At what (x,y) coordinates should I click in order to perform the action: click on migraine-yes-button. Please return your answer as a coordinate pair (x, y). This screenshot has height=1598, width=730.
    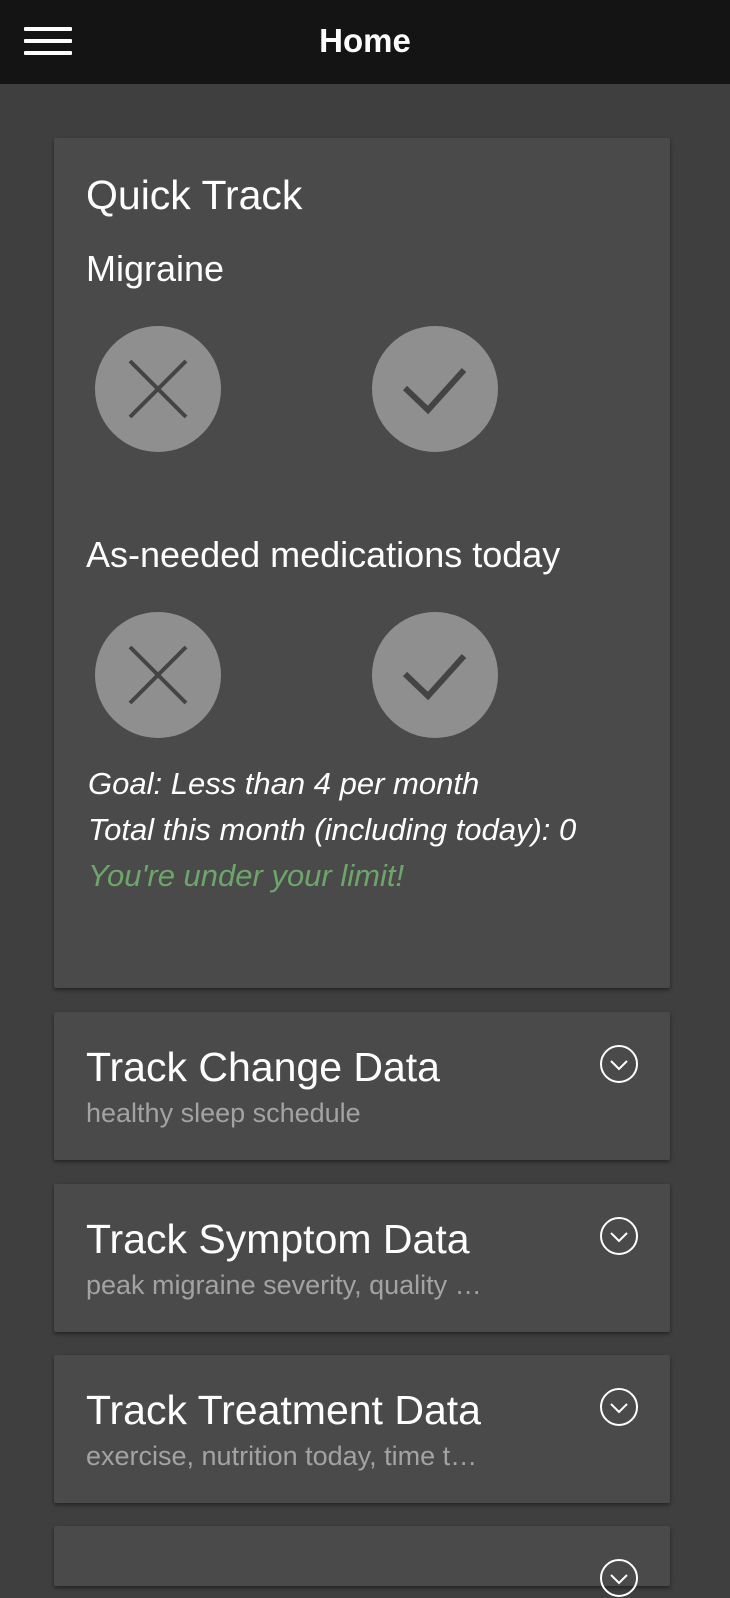
    Looking at the image, I should click on (435, 389).